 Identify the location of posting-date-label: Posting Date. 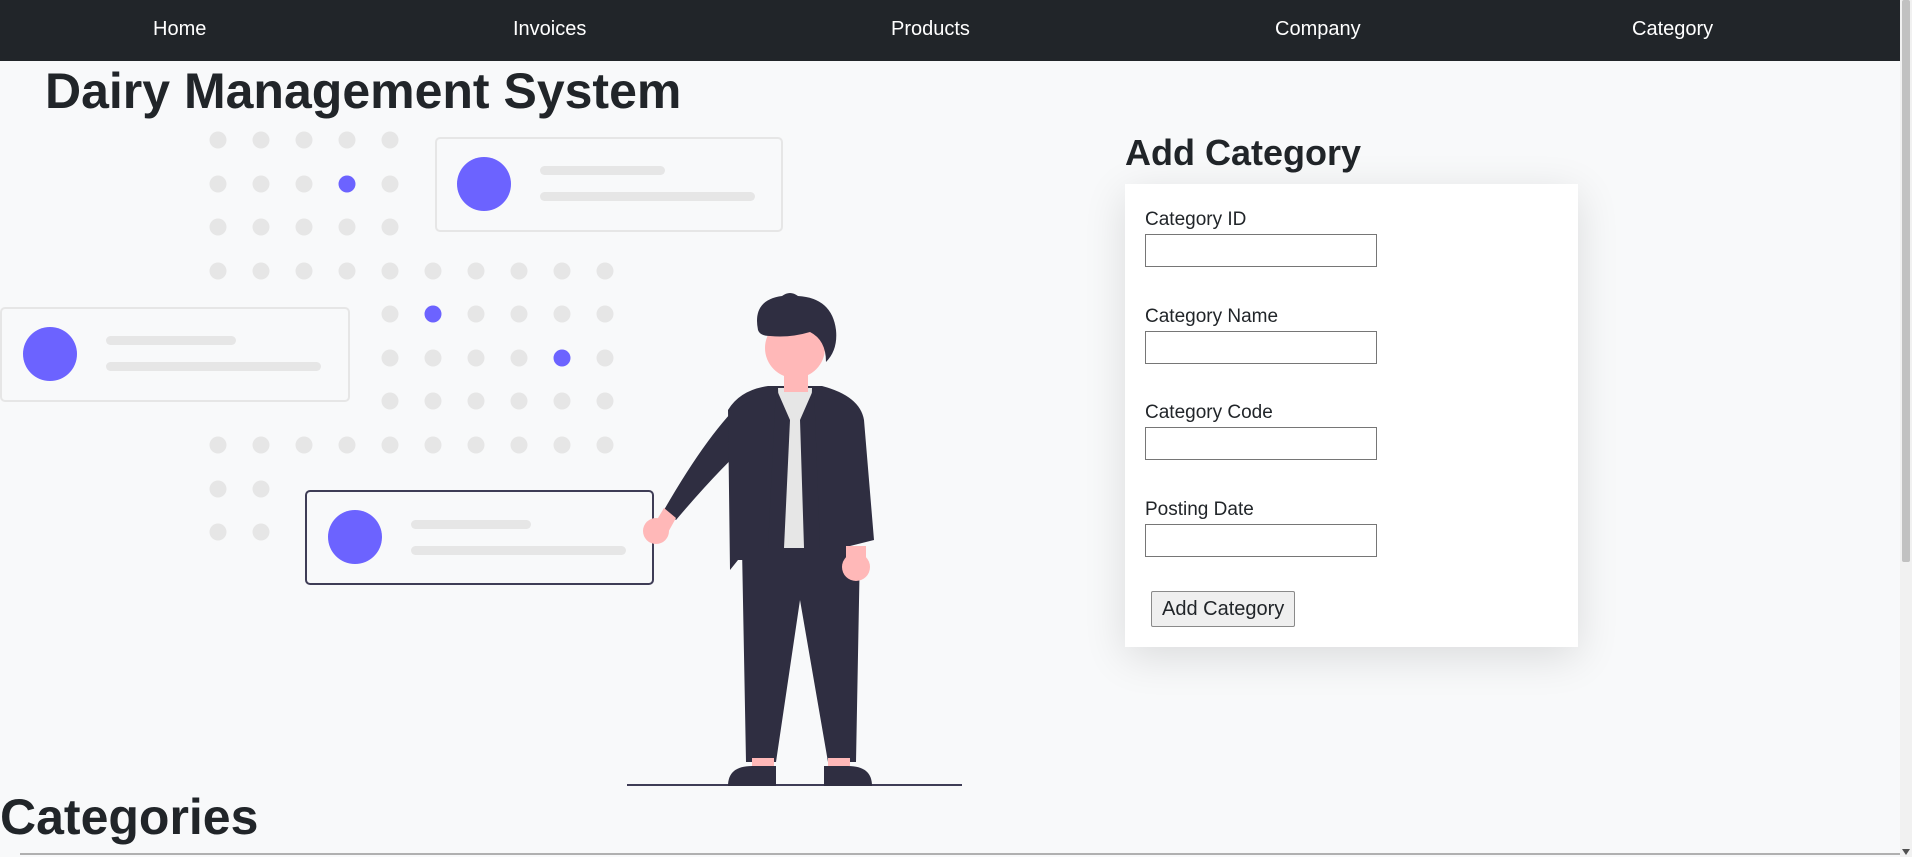
(1199, 509).